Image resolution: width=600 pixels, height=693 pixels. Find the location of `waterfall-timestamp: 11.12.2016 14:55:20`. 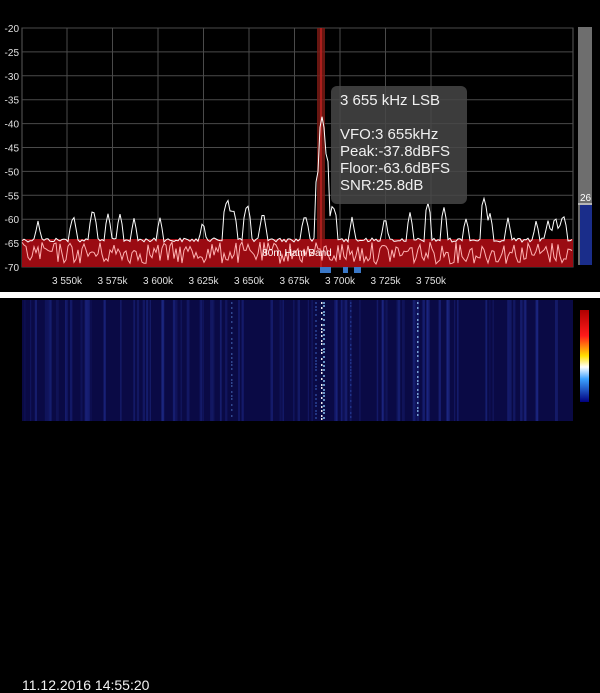

waterfall-timestamp: 11.12.2016 14:55:20 is located at coordinates (86, 685).